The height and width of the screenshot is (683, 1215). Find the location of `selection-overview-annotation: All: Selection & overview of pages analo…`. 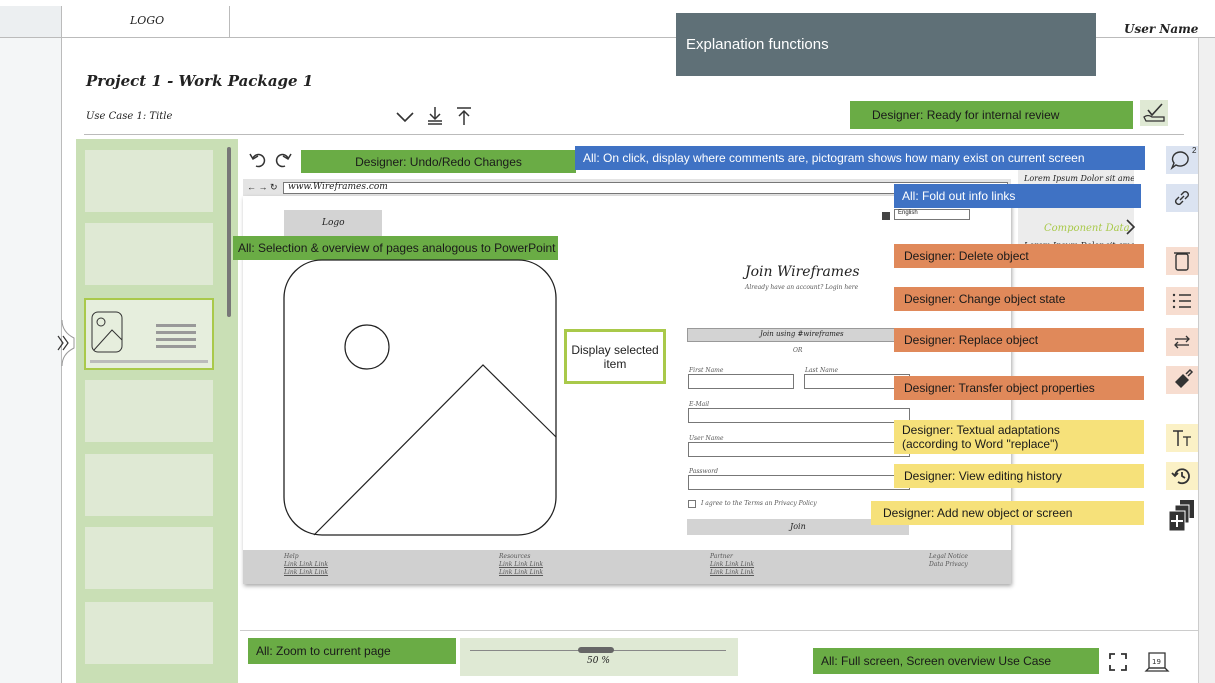

selection-overview-annotation: All: Selection & overview of pages analo… is located at coordinates (395, 248).